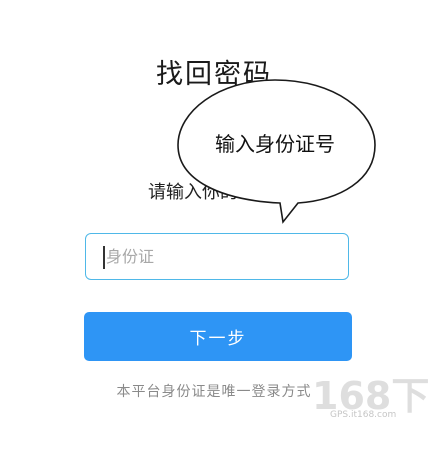 The width and height of the screenshot is (428, 449). Describe the element at coordinates (218, 336) in the screenshot. I see `next-step-button: 下一步` at that location.